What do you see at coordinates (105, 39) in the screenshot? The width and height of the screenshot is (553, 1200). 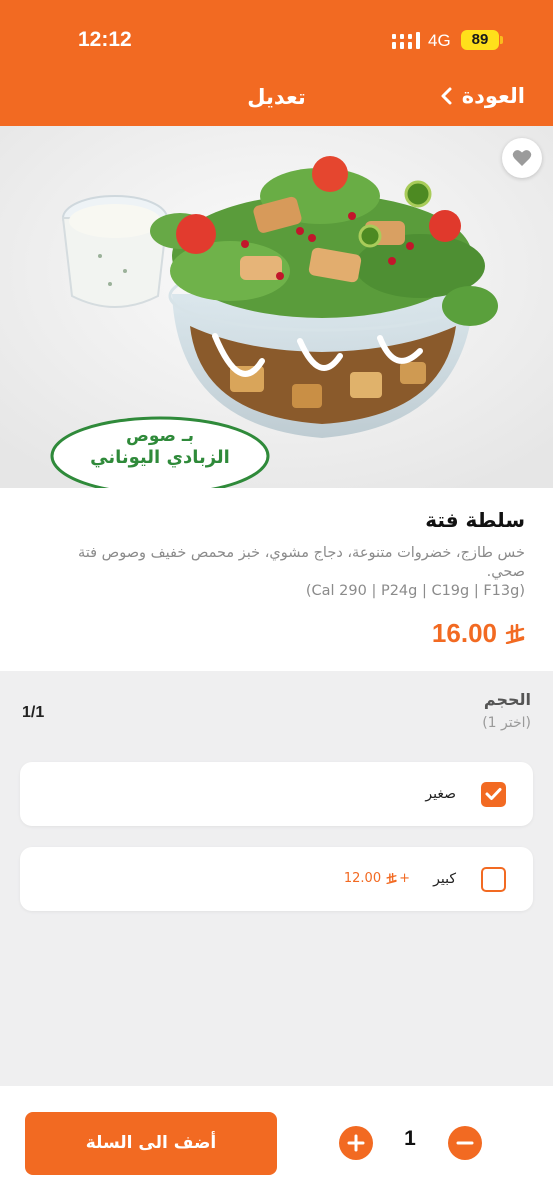 I see `status-time: 12:12` at bounding box center [105, 39].